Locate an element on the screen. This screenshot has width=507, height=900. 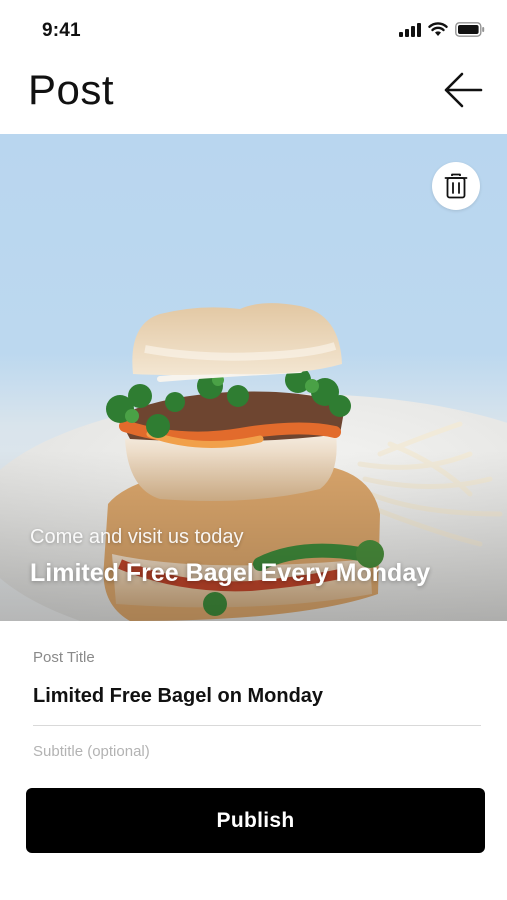
post-title-input: Limited Free Bagel on Monday is located at coordinates (178, 696).